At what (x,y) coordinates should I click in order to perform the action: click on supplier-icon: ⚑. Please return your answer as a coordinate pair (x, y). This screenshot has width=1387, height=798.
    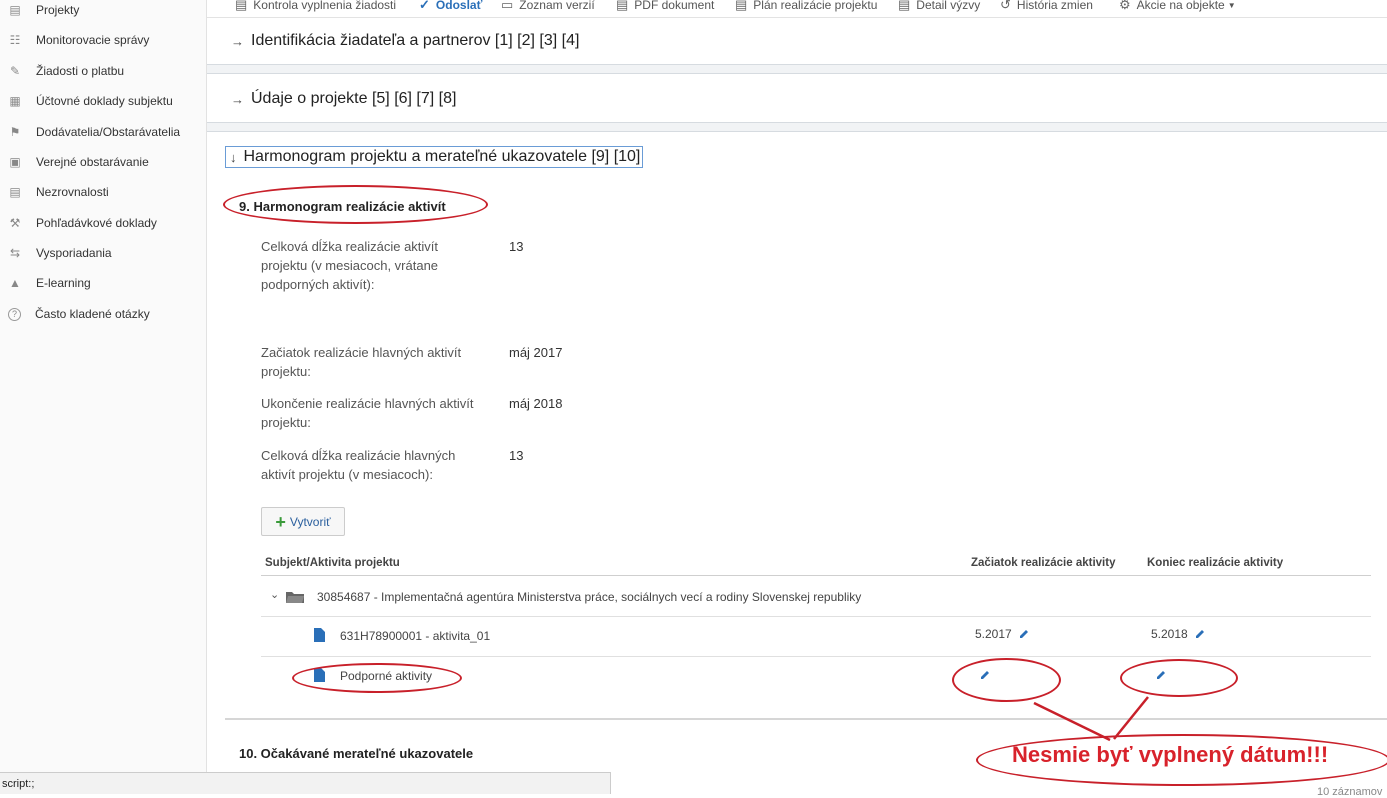
    Looking at the image, I should click on (15, 132).